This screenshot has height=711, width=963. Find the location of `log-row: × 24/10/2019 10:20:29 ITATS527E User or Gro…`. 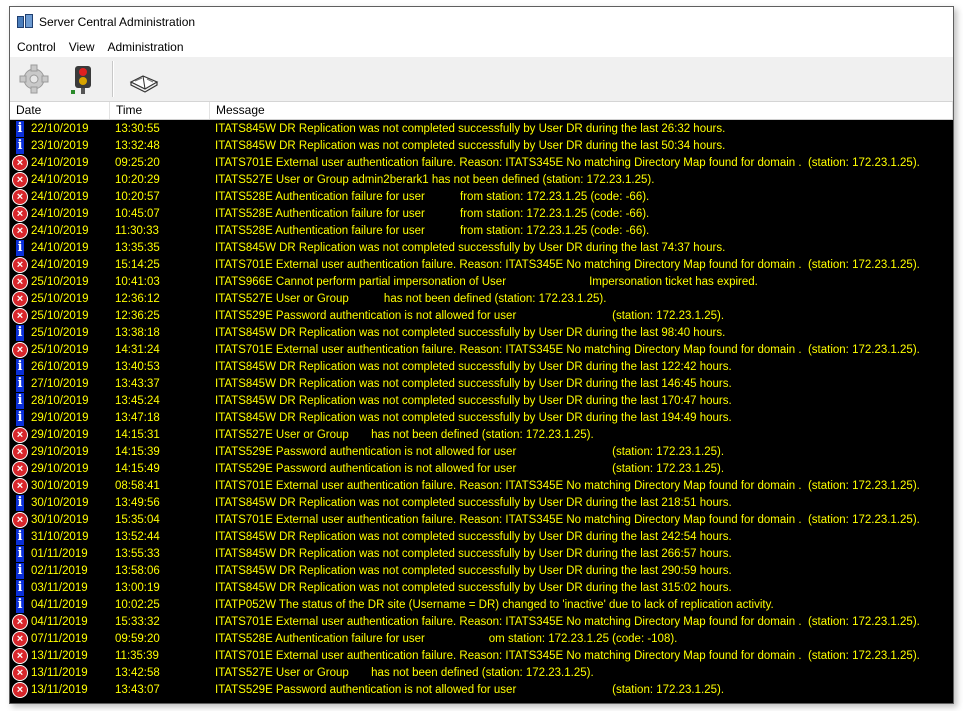

log-row: × 24/10/2019 10:20:29 ITATS527E User or Gro… is located at coordinates (481, 179).